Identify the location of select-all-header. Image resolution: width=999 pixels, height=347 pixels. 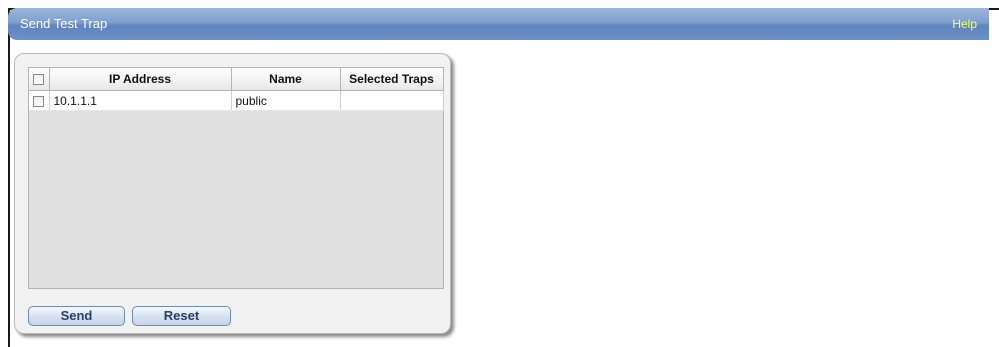
(39, 79).